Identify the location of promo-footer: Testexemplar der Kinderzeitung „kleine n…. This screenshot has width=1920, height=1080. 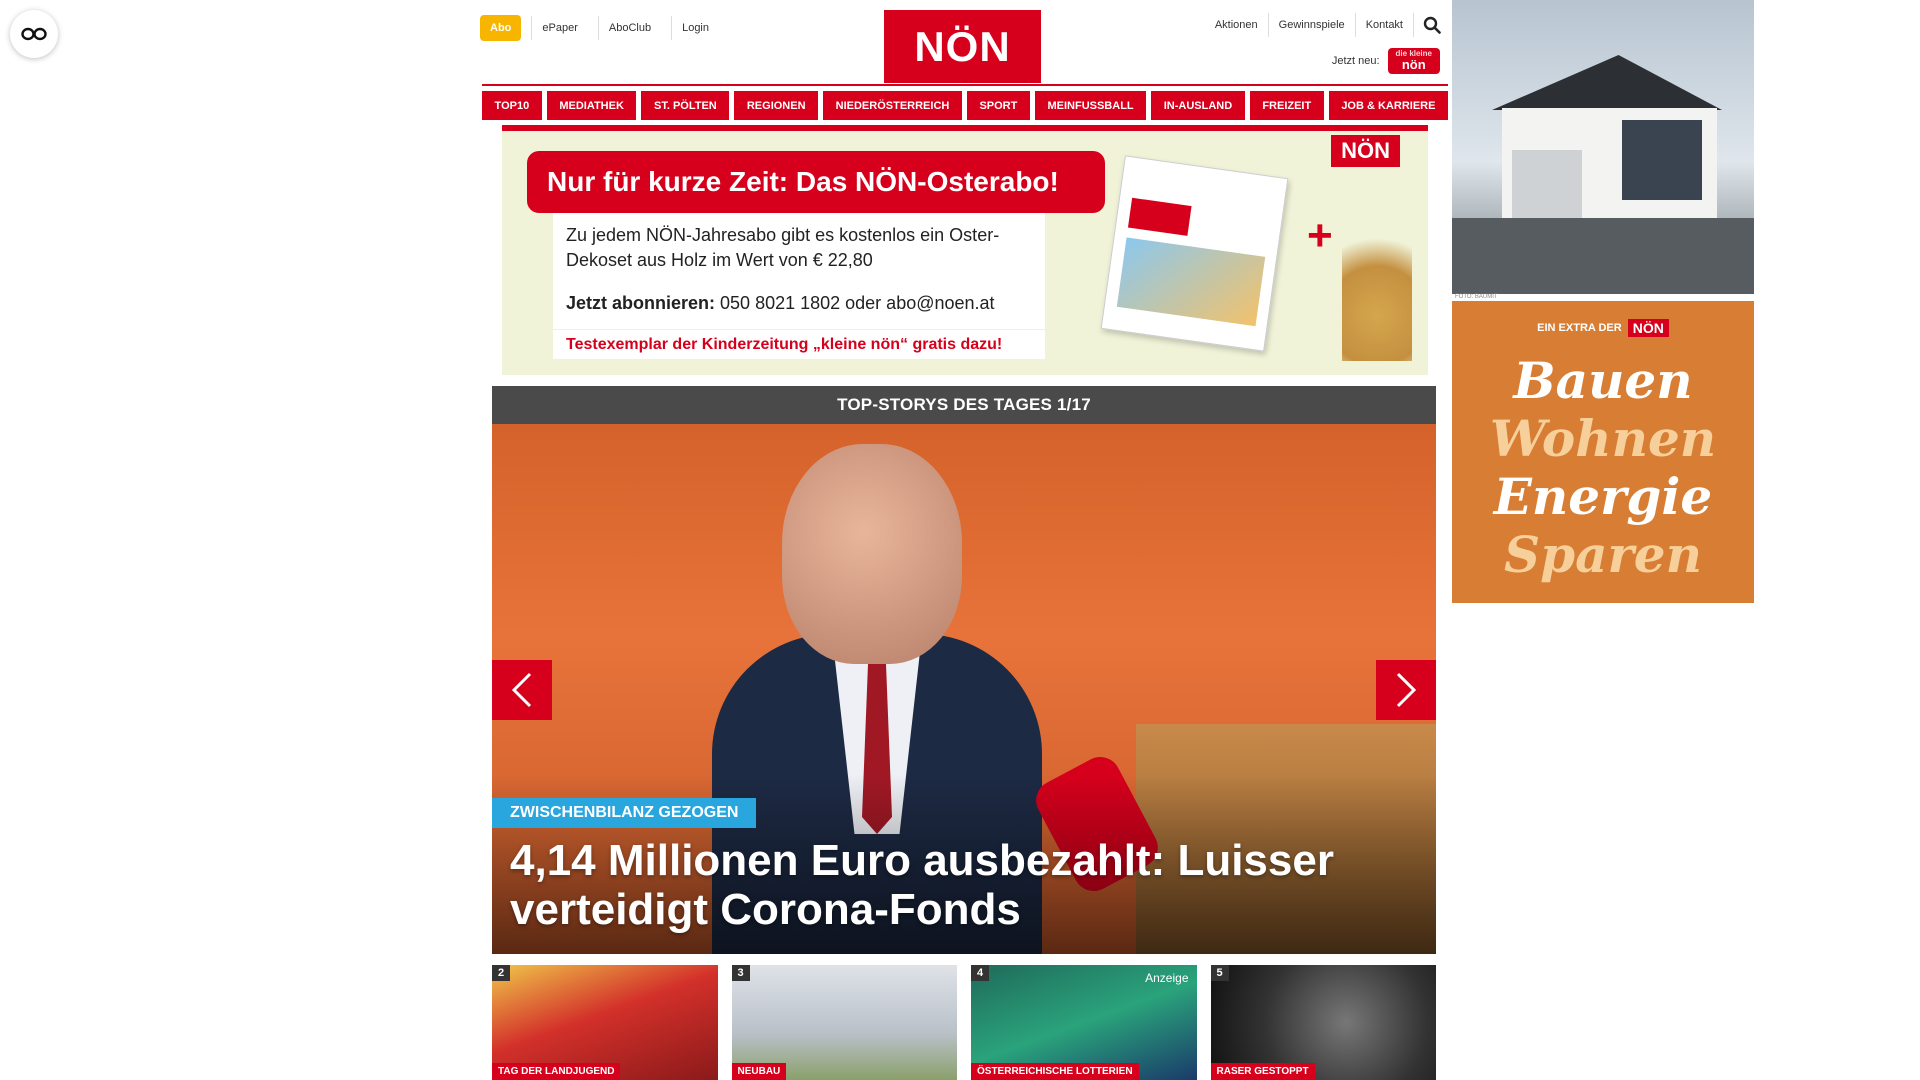
(799, 344).